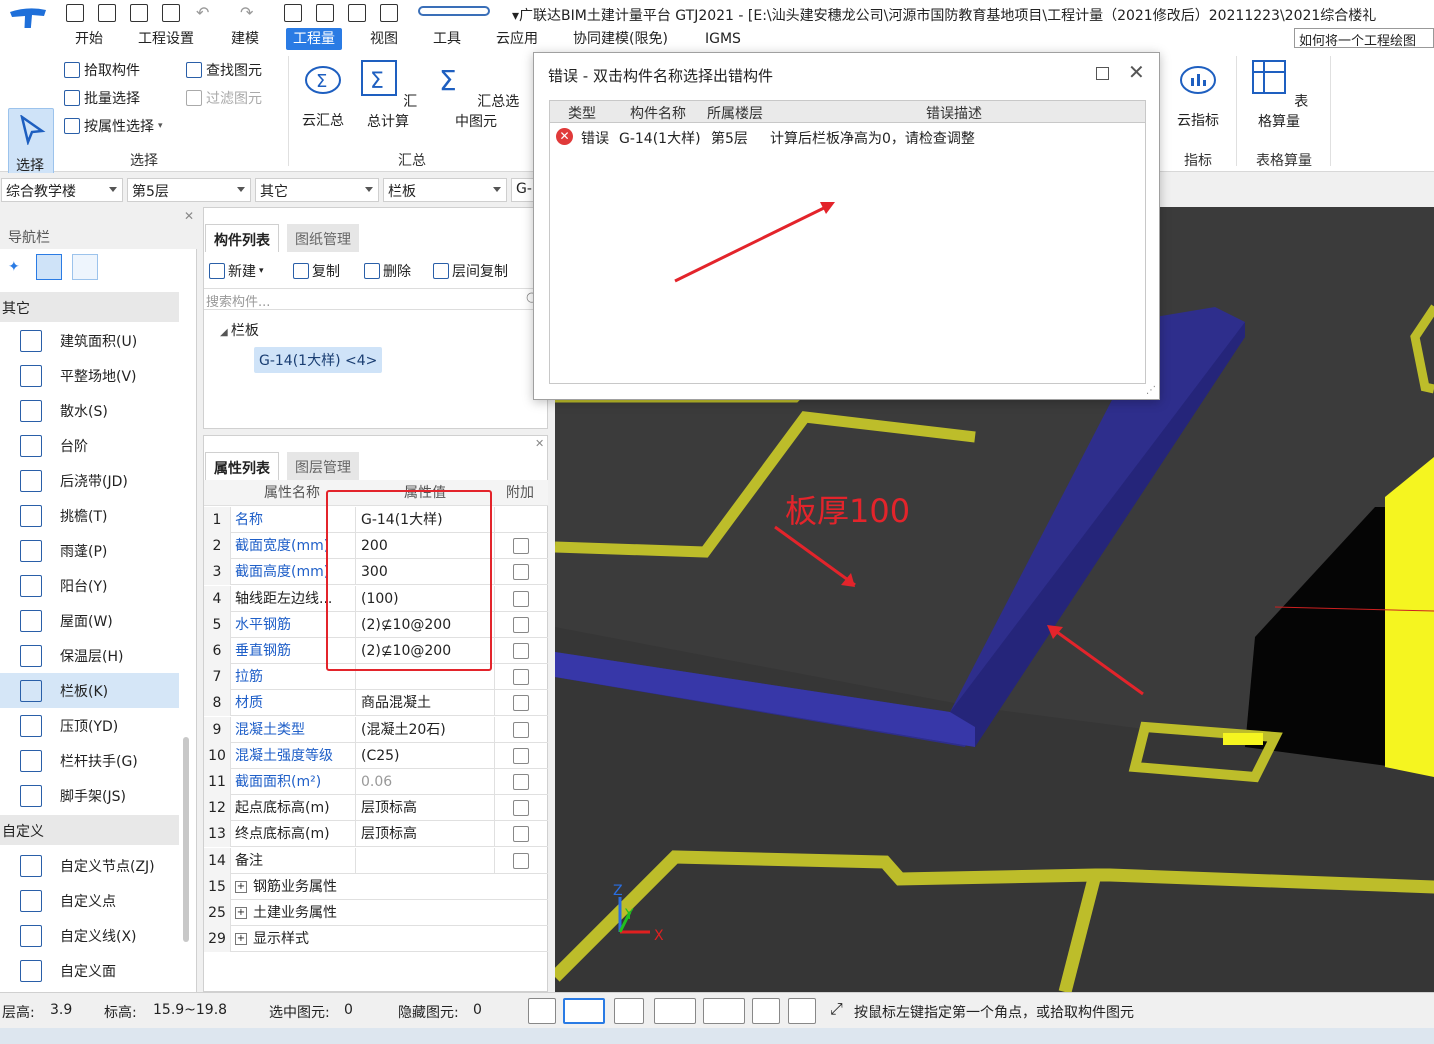 The width and height of the screenshot is (1434, 1044). Describe the element at coordinates (660, 138) in the screenshot. I see `error-component-name: G-14(1大样)` at that location.